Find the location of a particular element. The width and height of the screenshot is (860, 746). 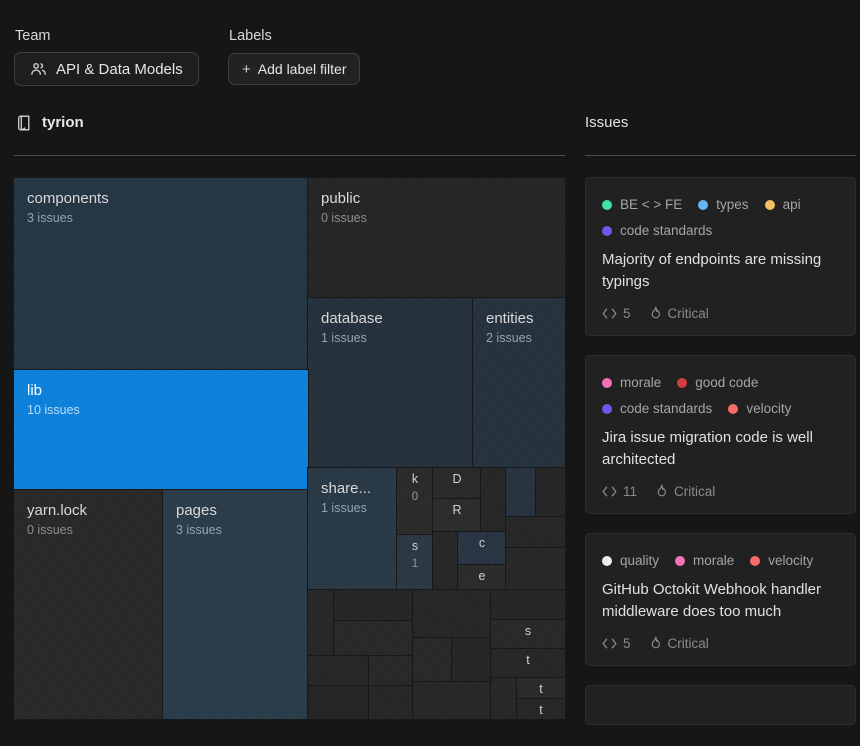

treemap-cell-label: public is located at coordinates (341, 198).